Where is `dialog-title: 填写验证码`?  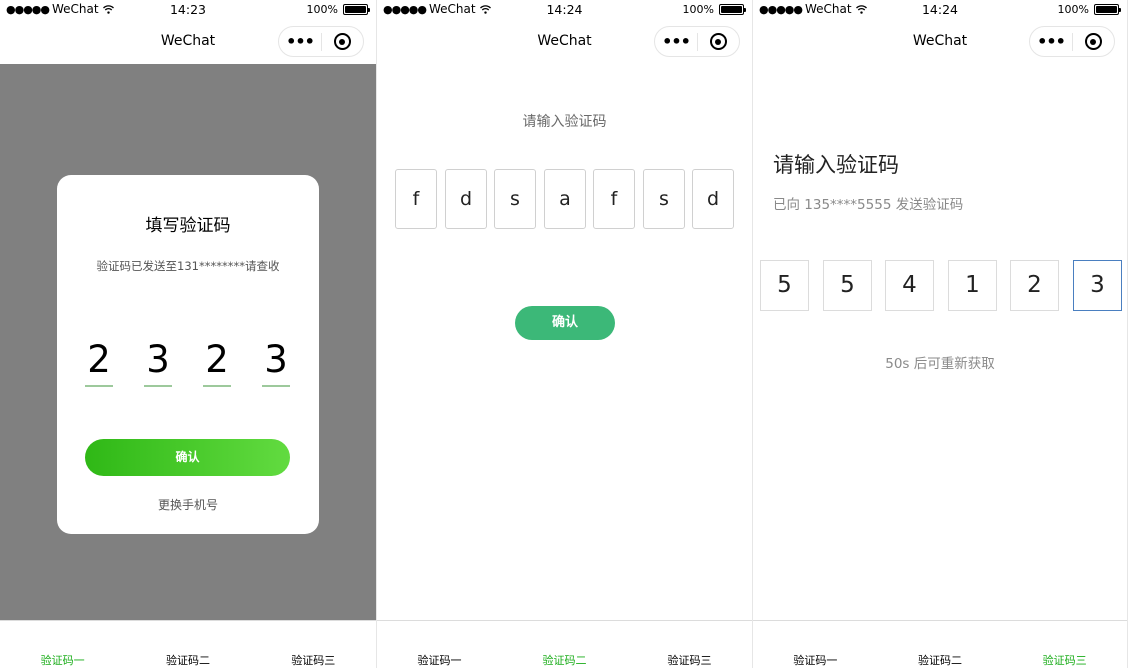 dialog-title: 填写验证码 is located at coordinates (188, 226).